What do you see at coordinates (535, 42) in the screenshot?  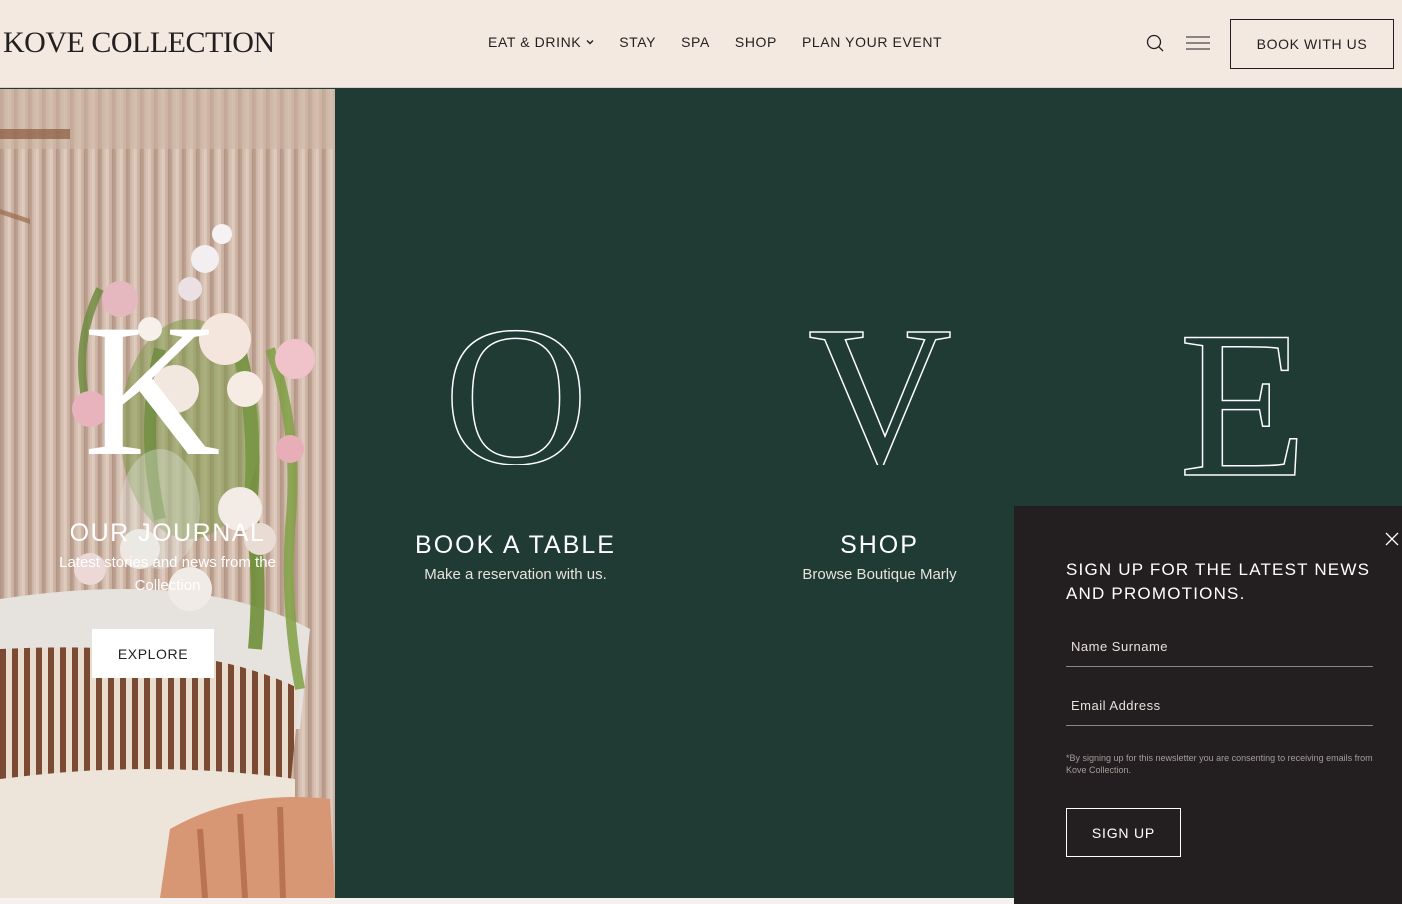 I see `nav-item-label: EAT & DRINK` at bounding box center [535, 42].